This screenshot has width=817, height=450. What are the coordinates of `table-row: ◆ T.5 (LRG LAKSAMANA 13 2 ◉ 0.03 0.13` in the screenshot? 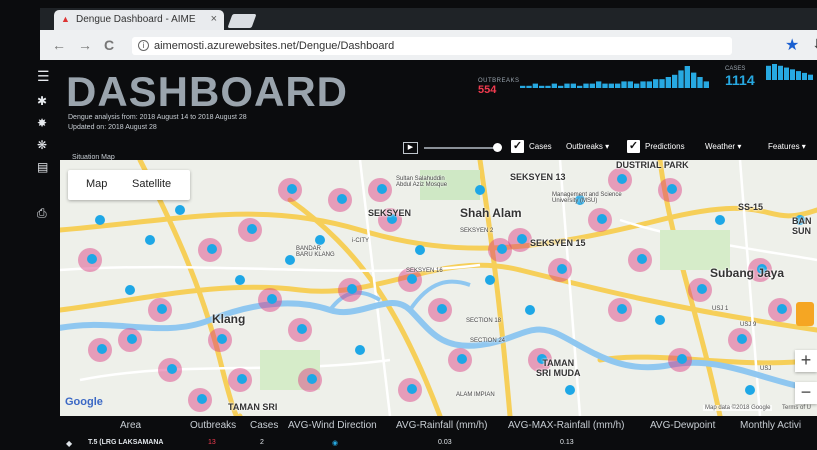 It's located at (438, 443).